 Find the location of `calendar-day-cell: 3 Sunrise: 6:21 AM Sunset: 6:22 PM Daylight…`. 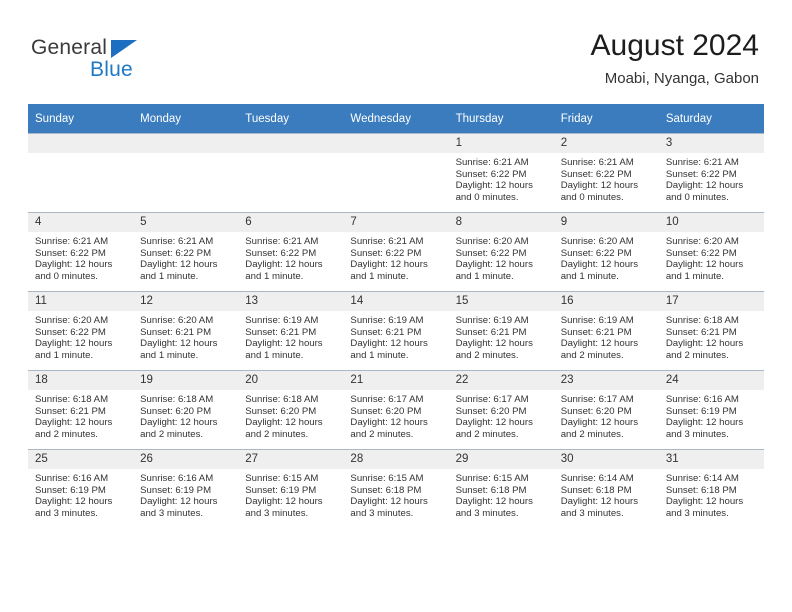

calendar-day-cell: 3 Sunrise: 6:21 AM Sunset: 6:22 PM Daylight… is located at coordinates (711, 173).